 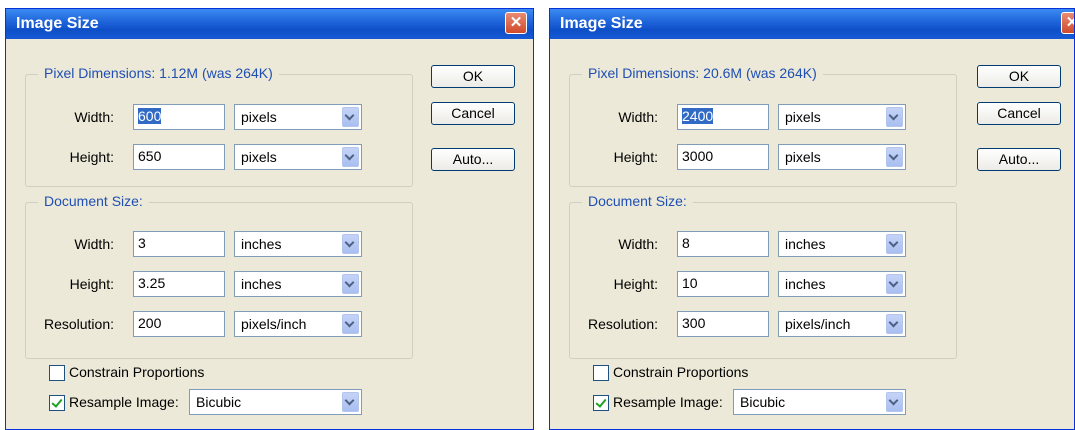 What do you see at coordinates (179, 117) in the screenshot?
I see `pixel-width-input: 600` at bounding box center [179, 117].